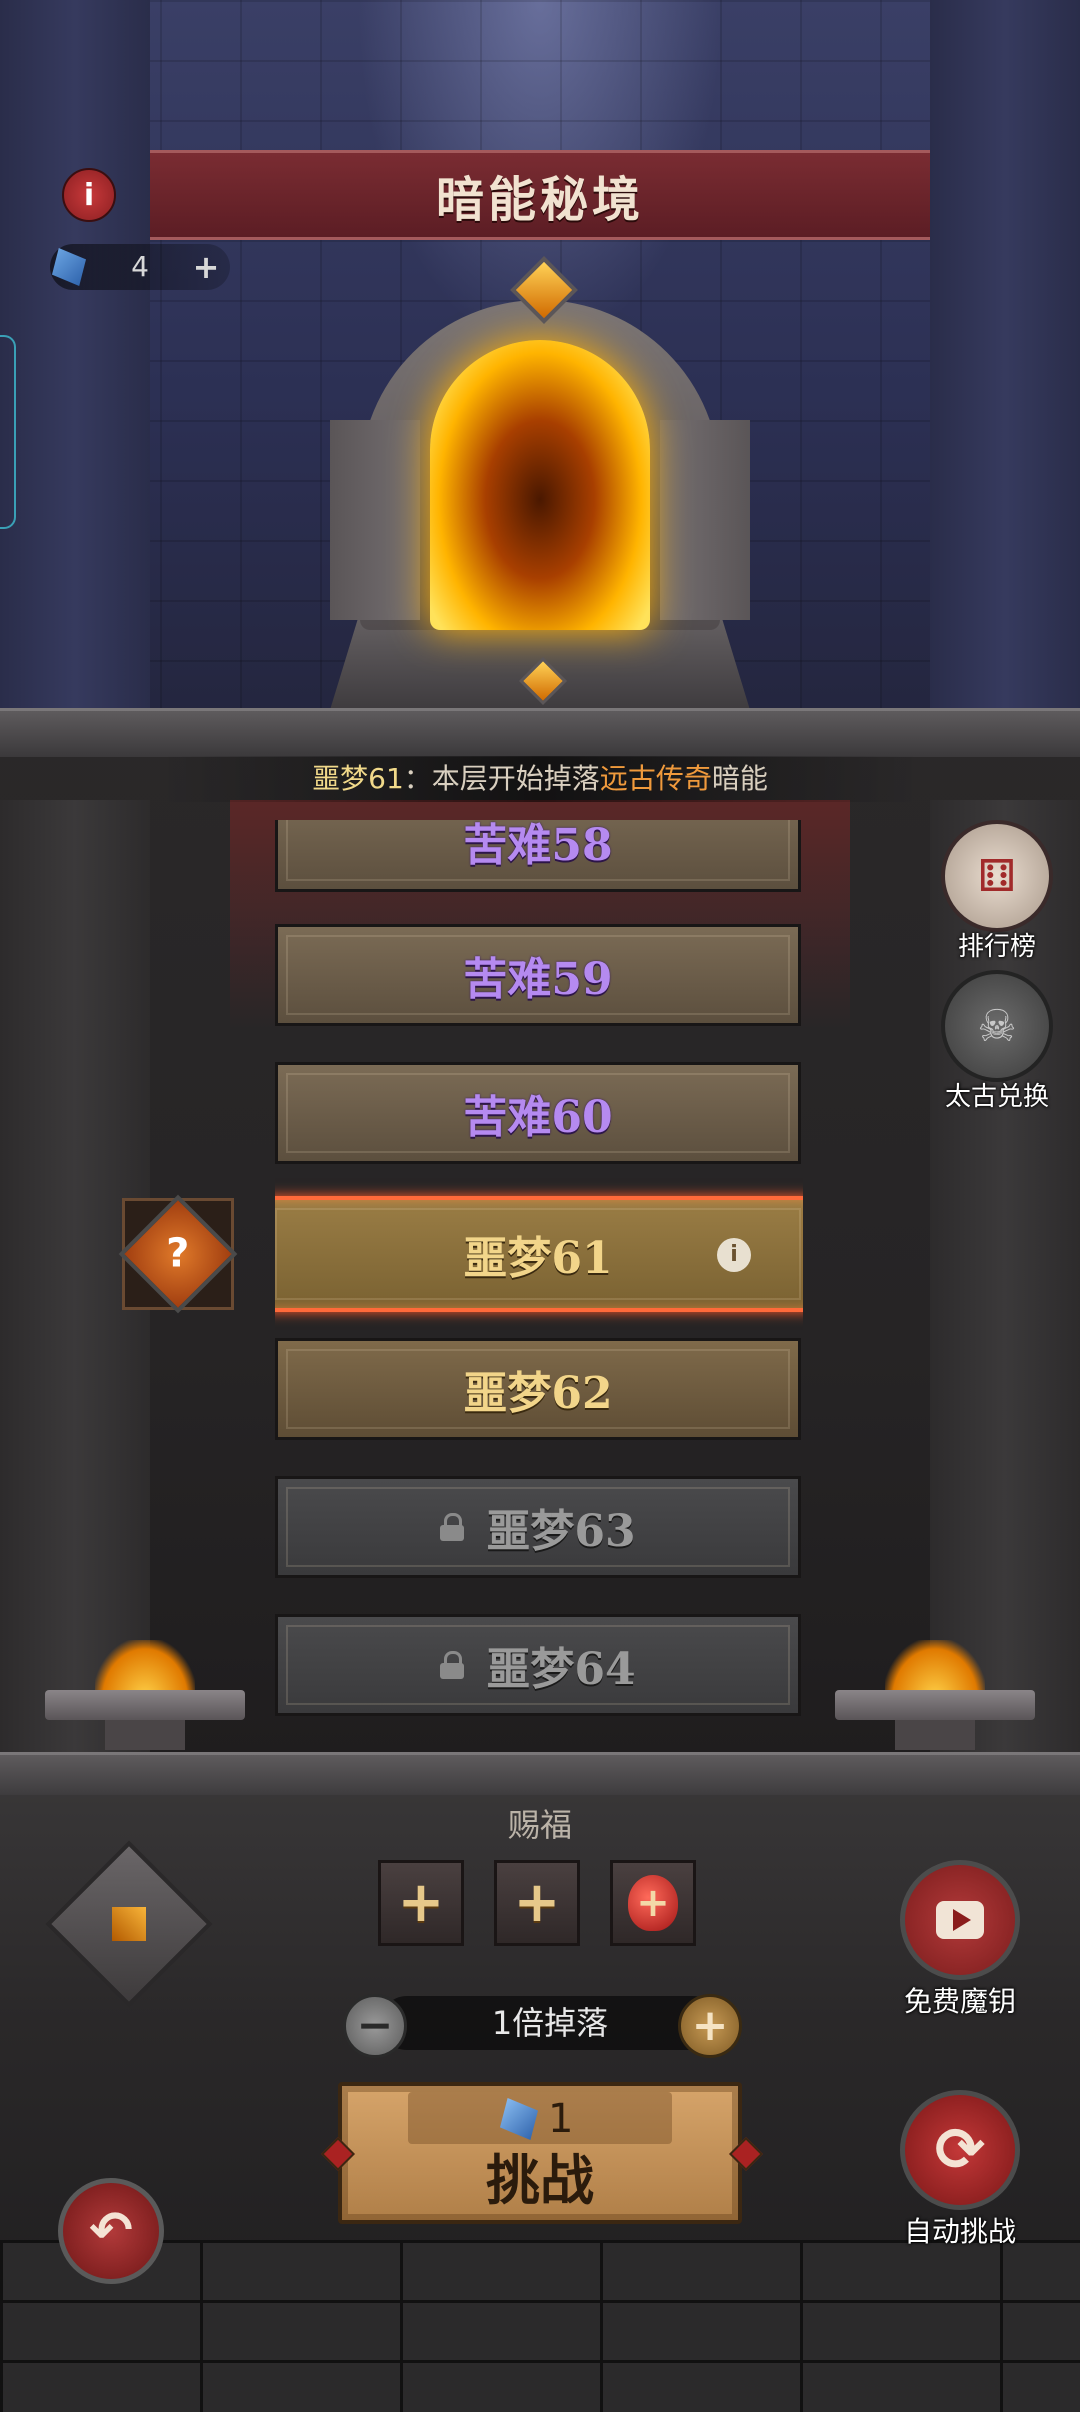 Image resolution: width=1080 pixels, height=2412 pixels. Describe the element at coordinates (705, 520) in the screenshot. I see `portal-pillar-right` at that location.